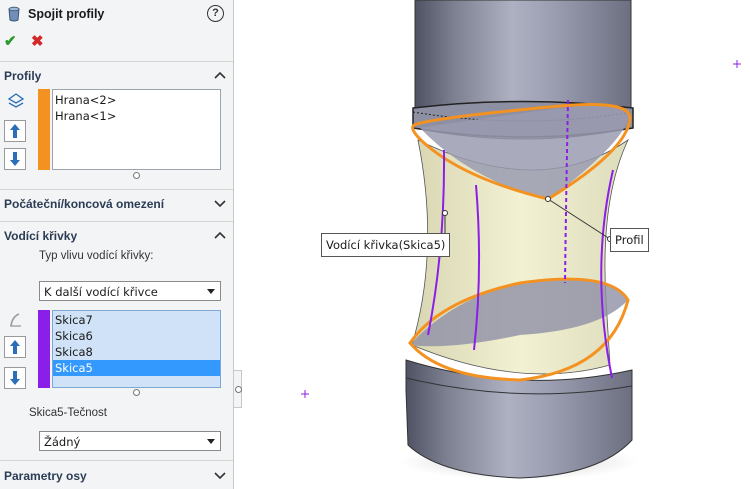  Describe the element at coordinates (136, 368) in the screenshot. I see `list-item-selected: Skica5` at that location.